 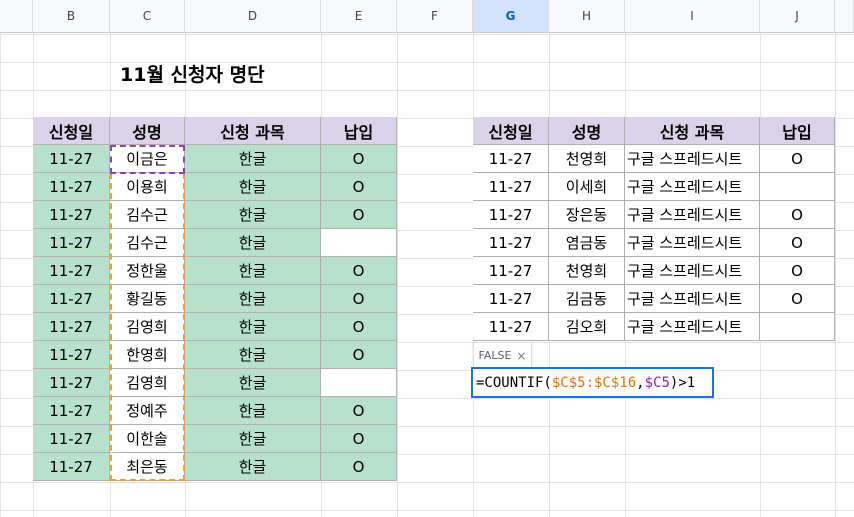 What do you see at coordinates (253, 16) in the screenshot?
I see `column-header-d: D` at bounding box center [253, 16].